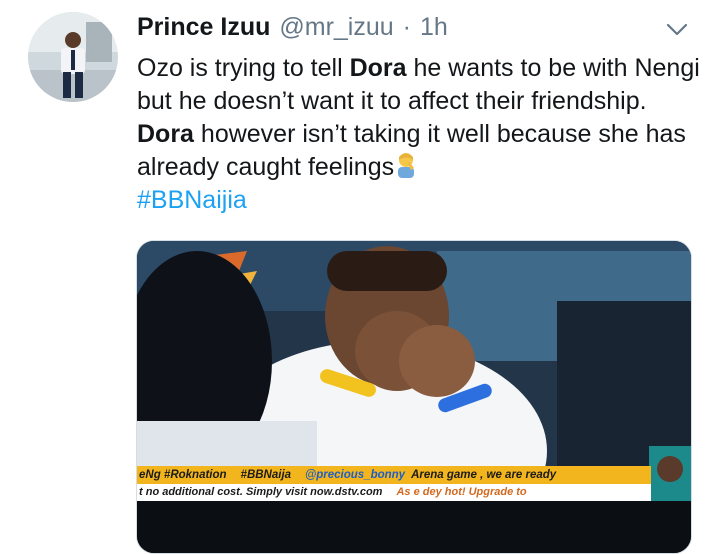 This screenshot has width=720, height=554. I want to click on timestamp: 1h, so click(434, 27).